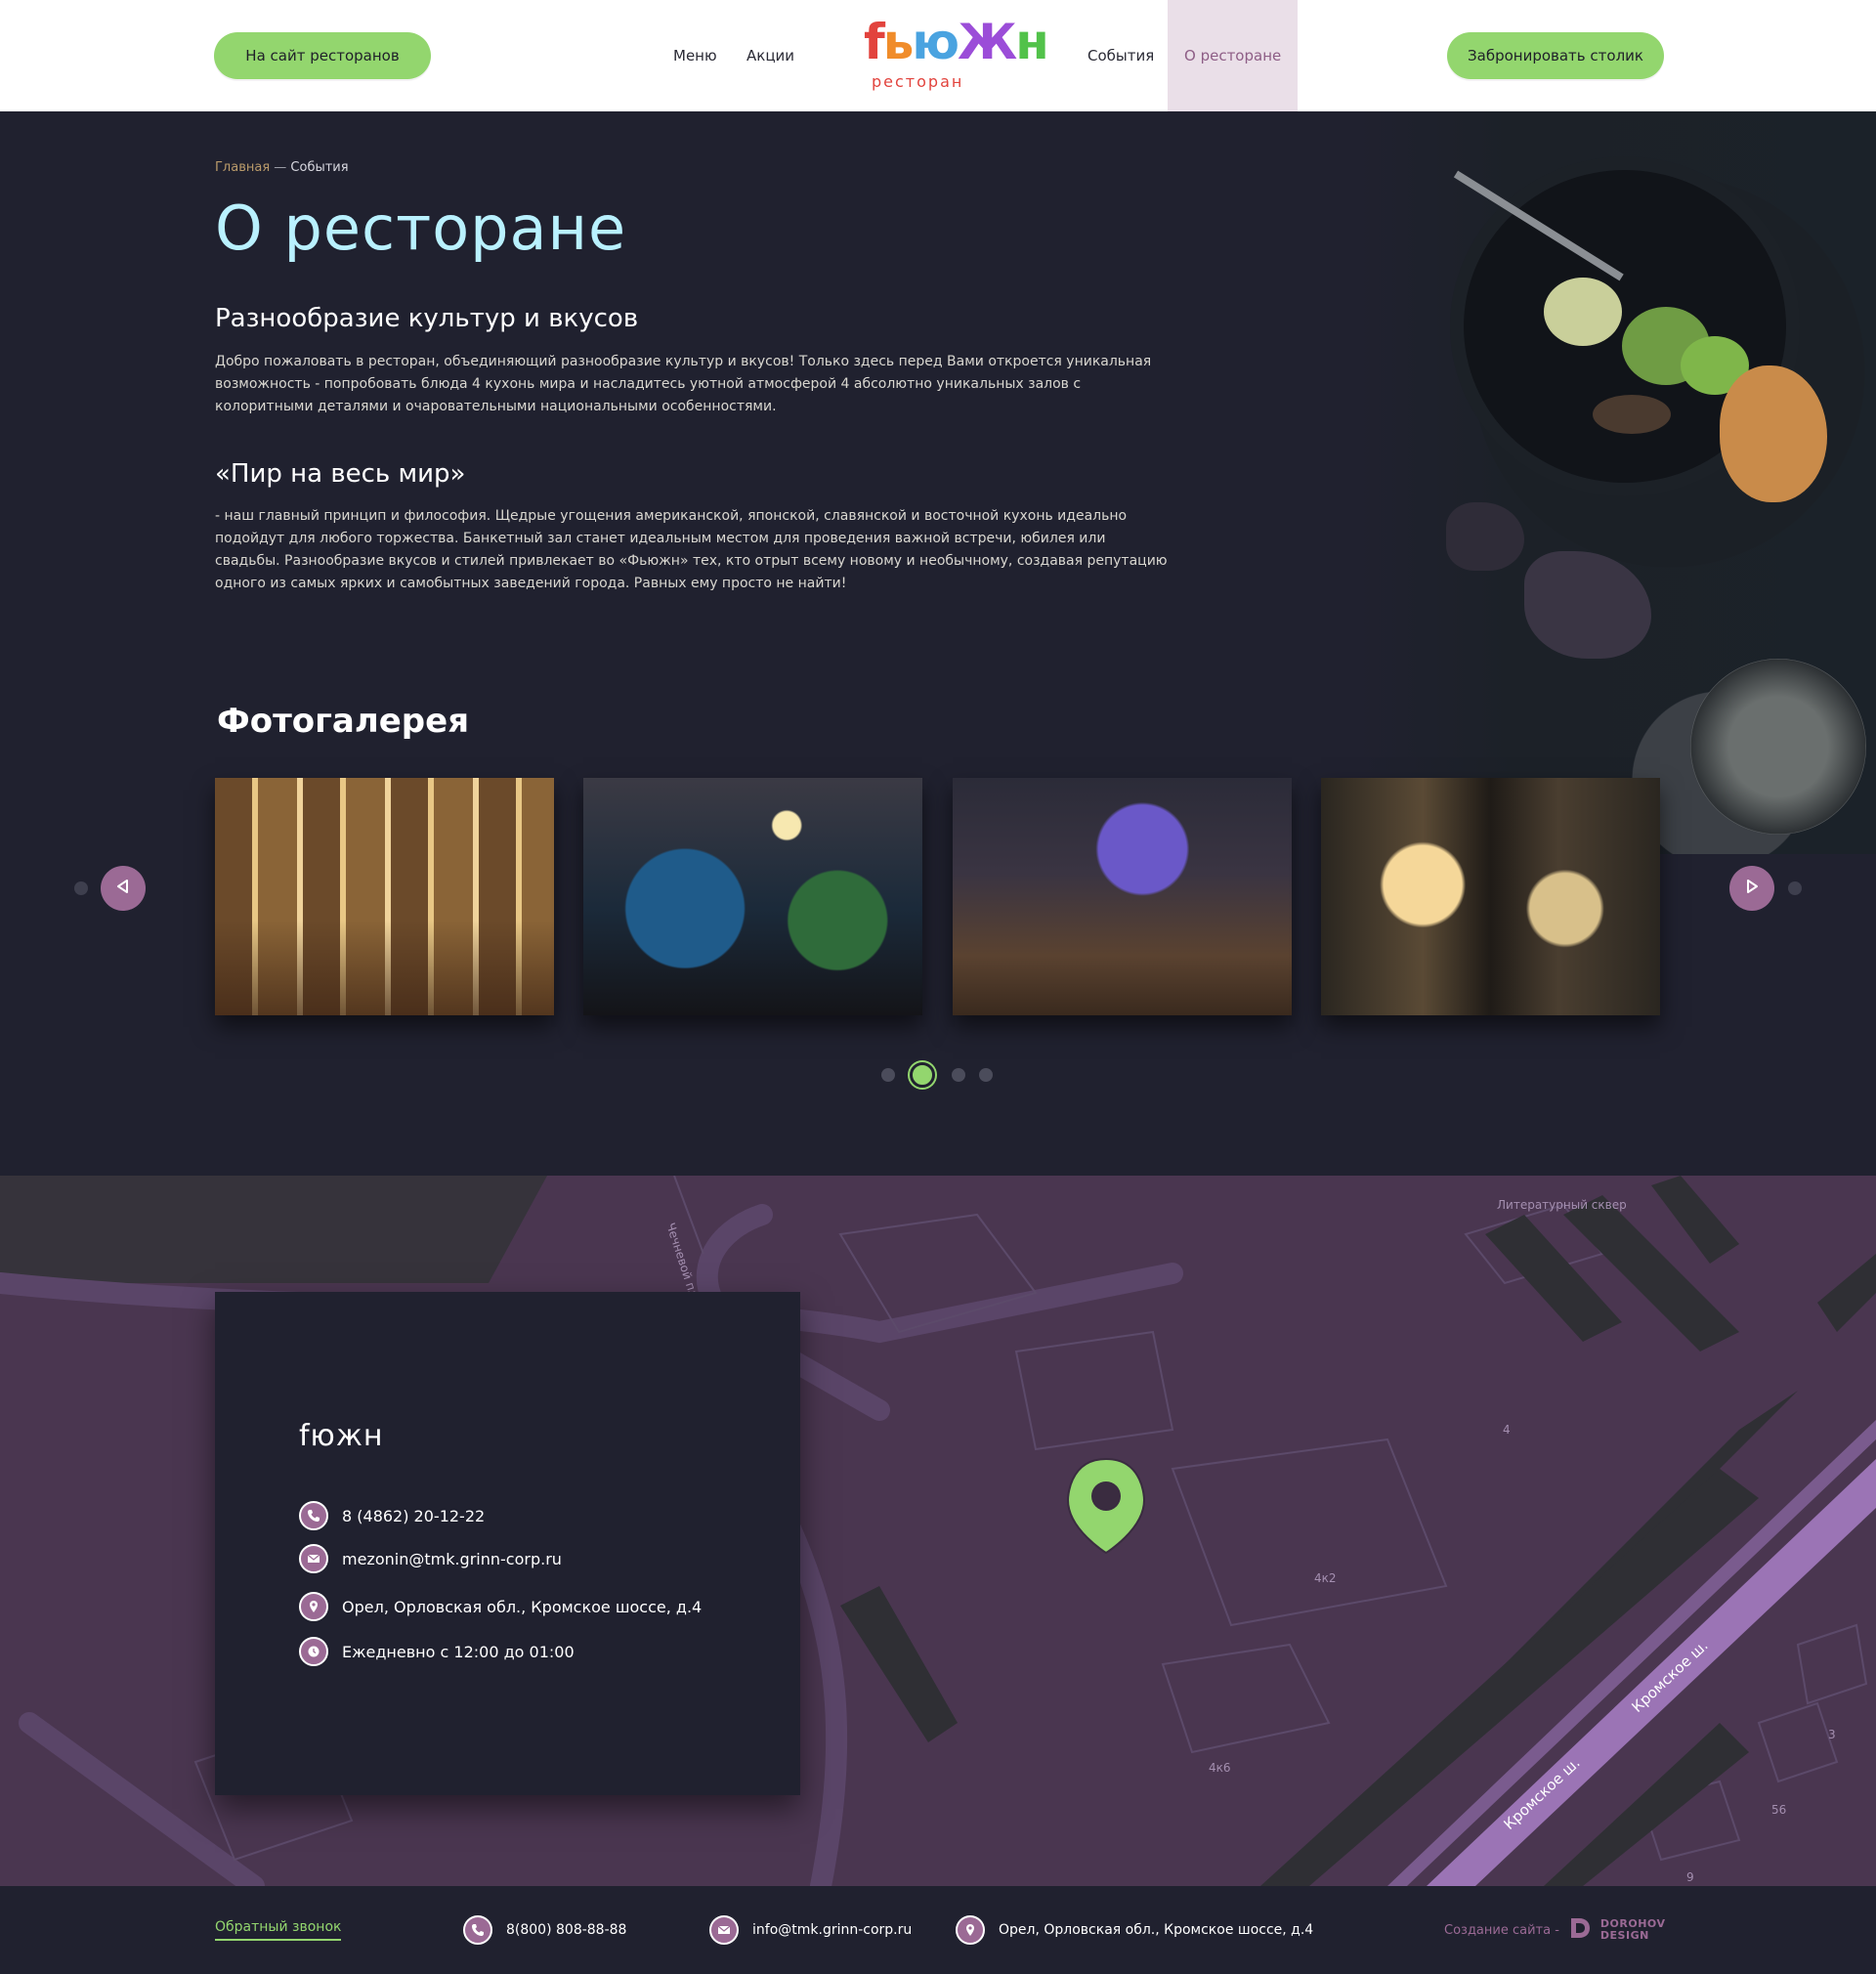  What do you see at coordinates (1233, 56) in the screenshot?
I see `nav-about: О ресторане` at bounding box center [1233, 56].